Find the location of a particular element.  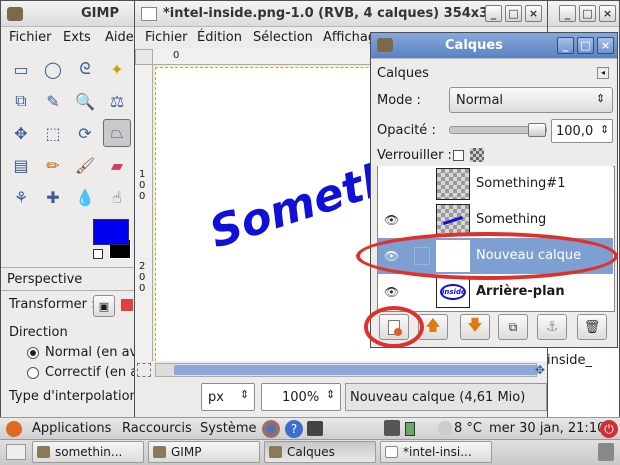

layer-name: Something is located at coordinates (511, 219).